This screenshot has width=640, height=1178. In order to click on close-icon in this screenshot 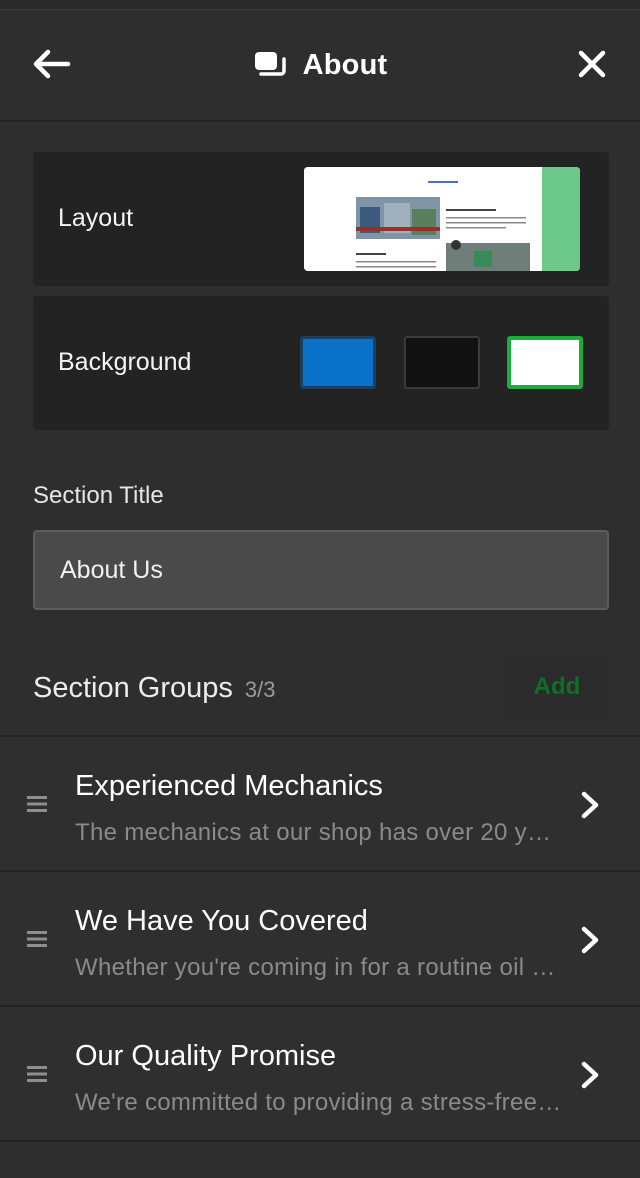, I will do `click(592, 64)`.